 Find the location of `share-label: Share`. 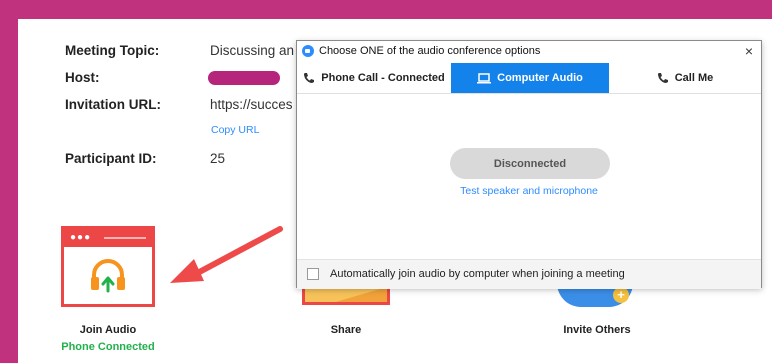

share-label: Share is located at coordinates (346, 330).